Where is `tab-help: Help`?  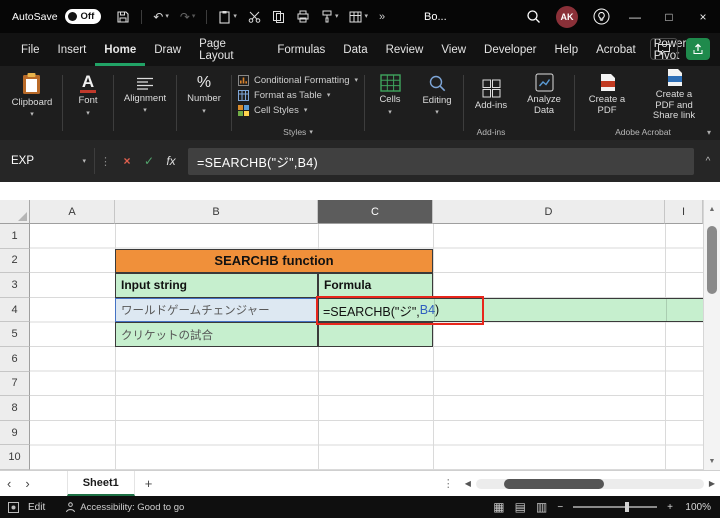 tab-help: Help is located at coordinates (566, 49).